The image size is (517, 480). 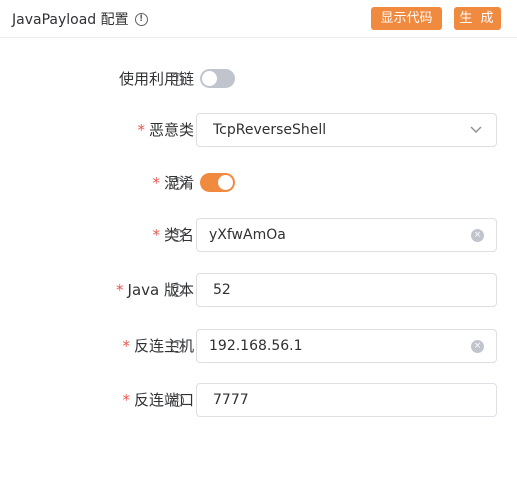 What do you see at coordinates (346, 290) in the screenshot?
I see `java-version-input: 52` at bounding box center [346, 290].